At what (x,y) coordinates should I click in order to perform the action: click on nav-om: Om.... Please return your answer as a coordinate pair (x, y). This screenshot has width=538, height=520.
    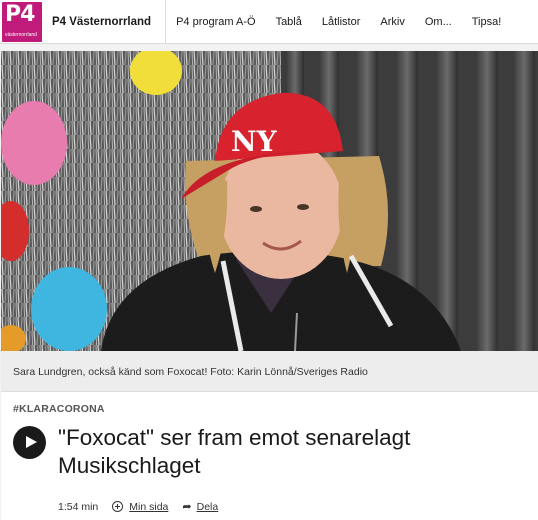
    Looking at the image, I should click on (438, 22).